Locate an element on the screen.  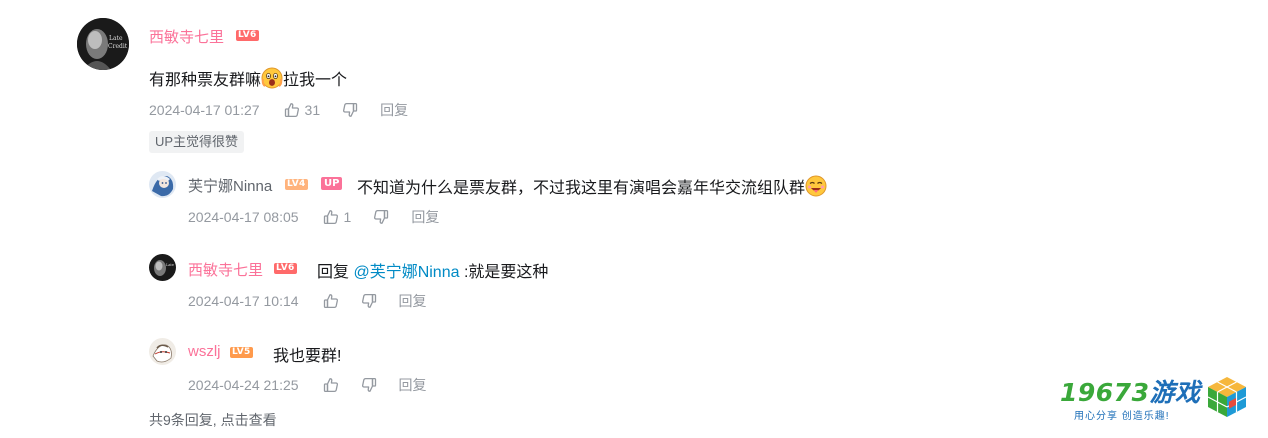
svg-text: Credit is located at coordinates (118, 46).